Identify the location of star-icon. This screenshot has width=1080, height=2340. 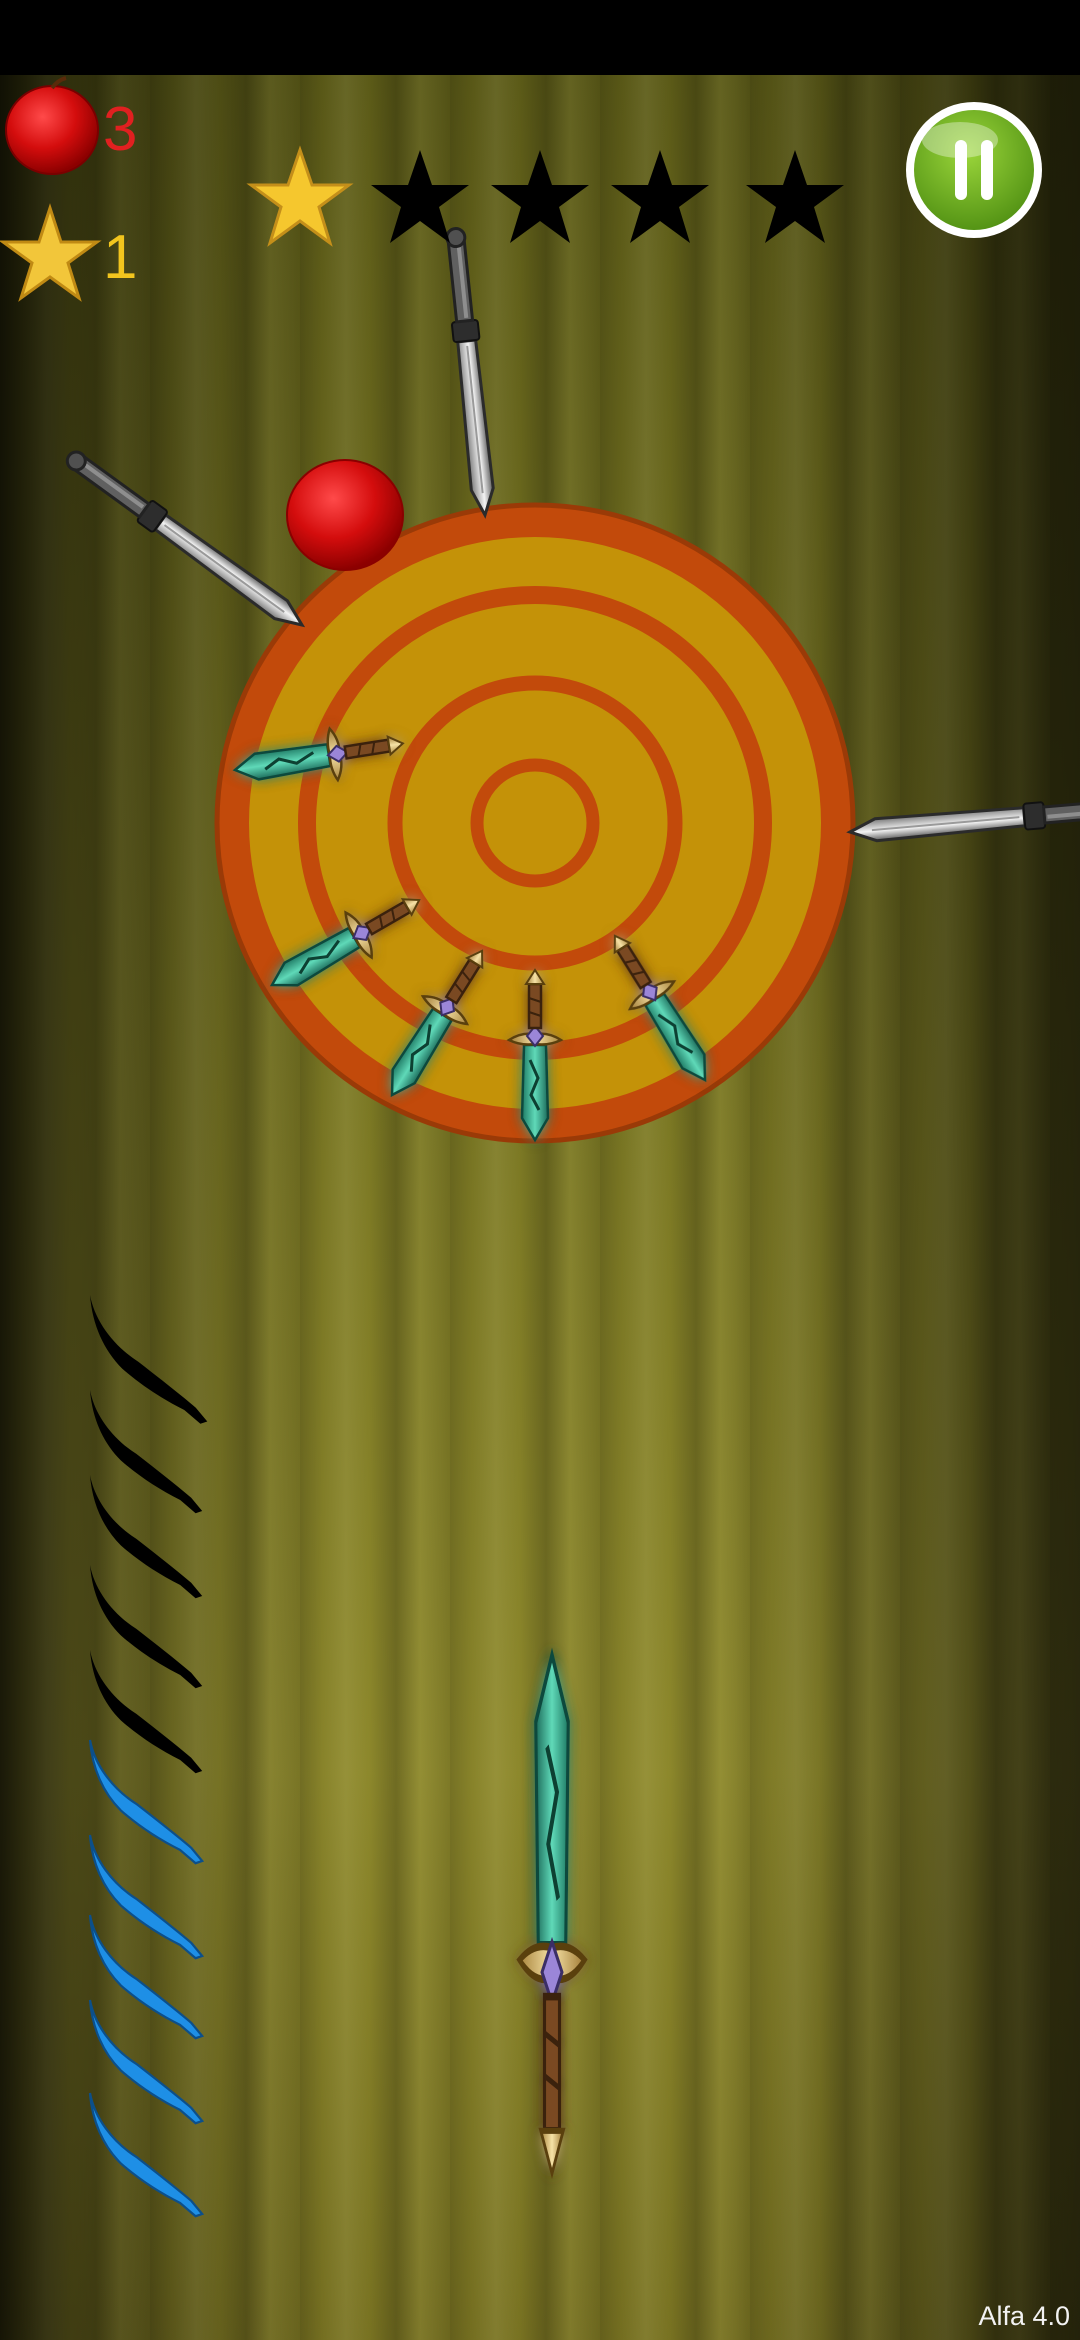
(51, 252).